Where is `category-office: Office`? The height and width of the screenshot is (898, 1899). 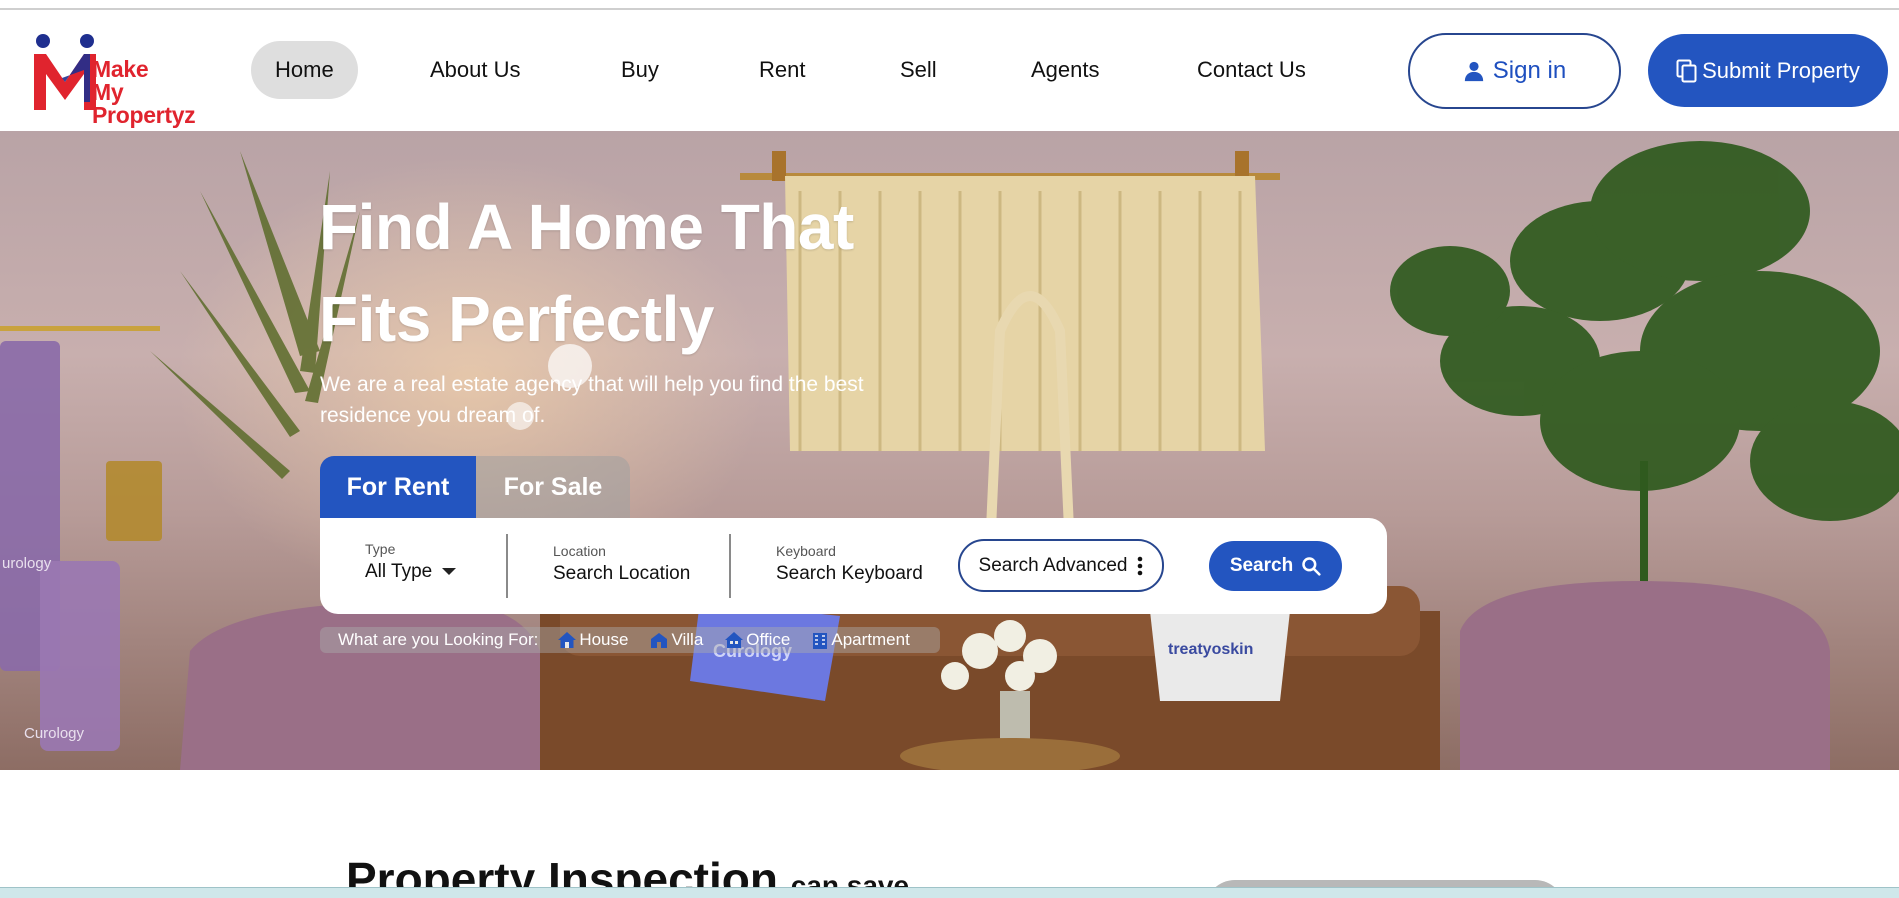 category-office: Office is located at coordinates (757, 640).